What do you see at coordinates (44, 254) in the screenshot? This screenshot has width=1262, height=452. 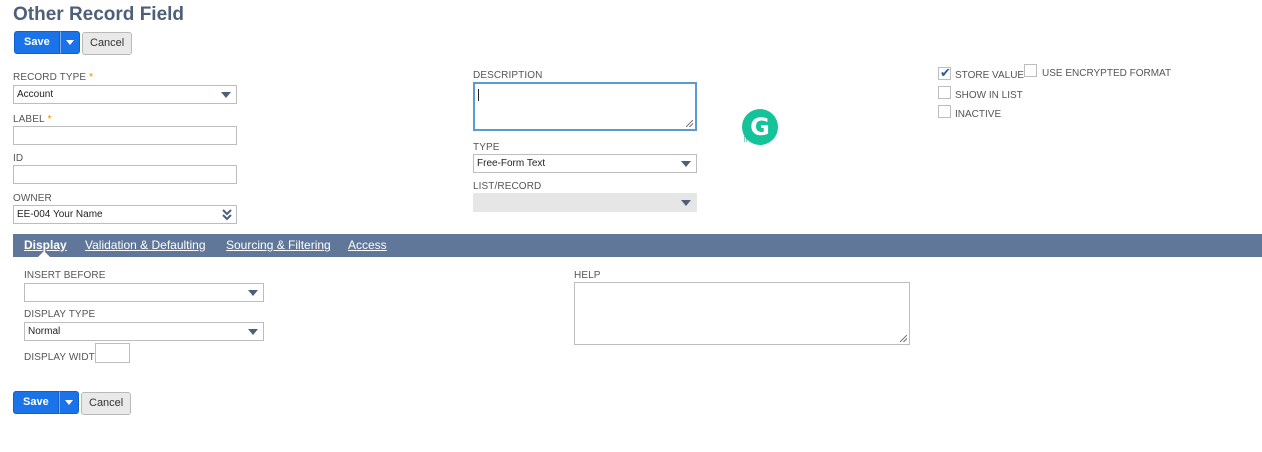 I see `active-tab-pointer` at bounding box center [44, 254].